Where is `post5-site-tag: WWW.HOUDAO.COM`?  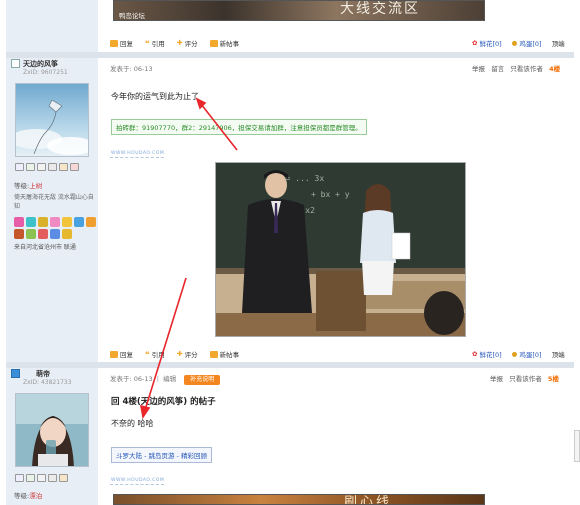
post5-site-tag: WWW.HOUDAO.COM is located at coordinates (137, 480).